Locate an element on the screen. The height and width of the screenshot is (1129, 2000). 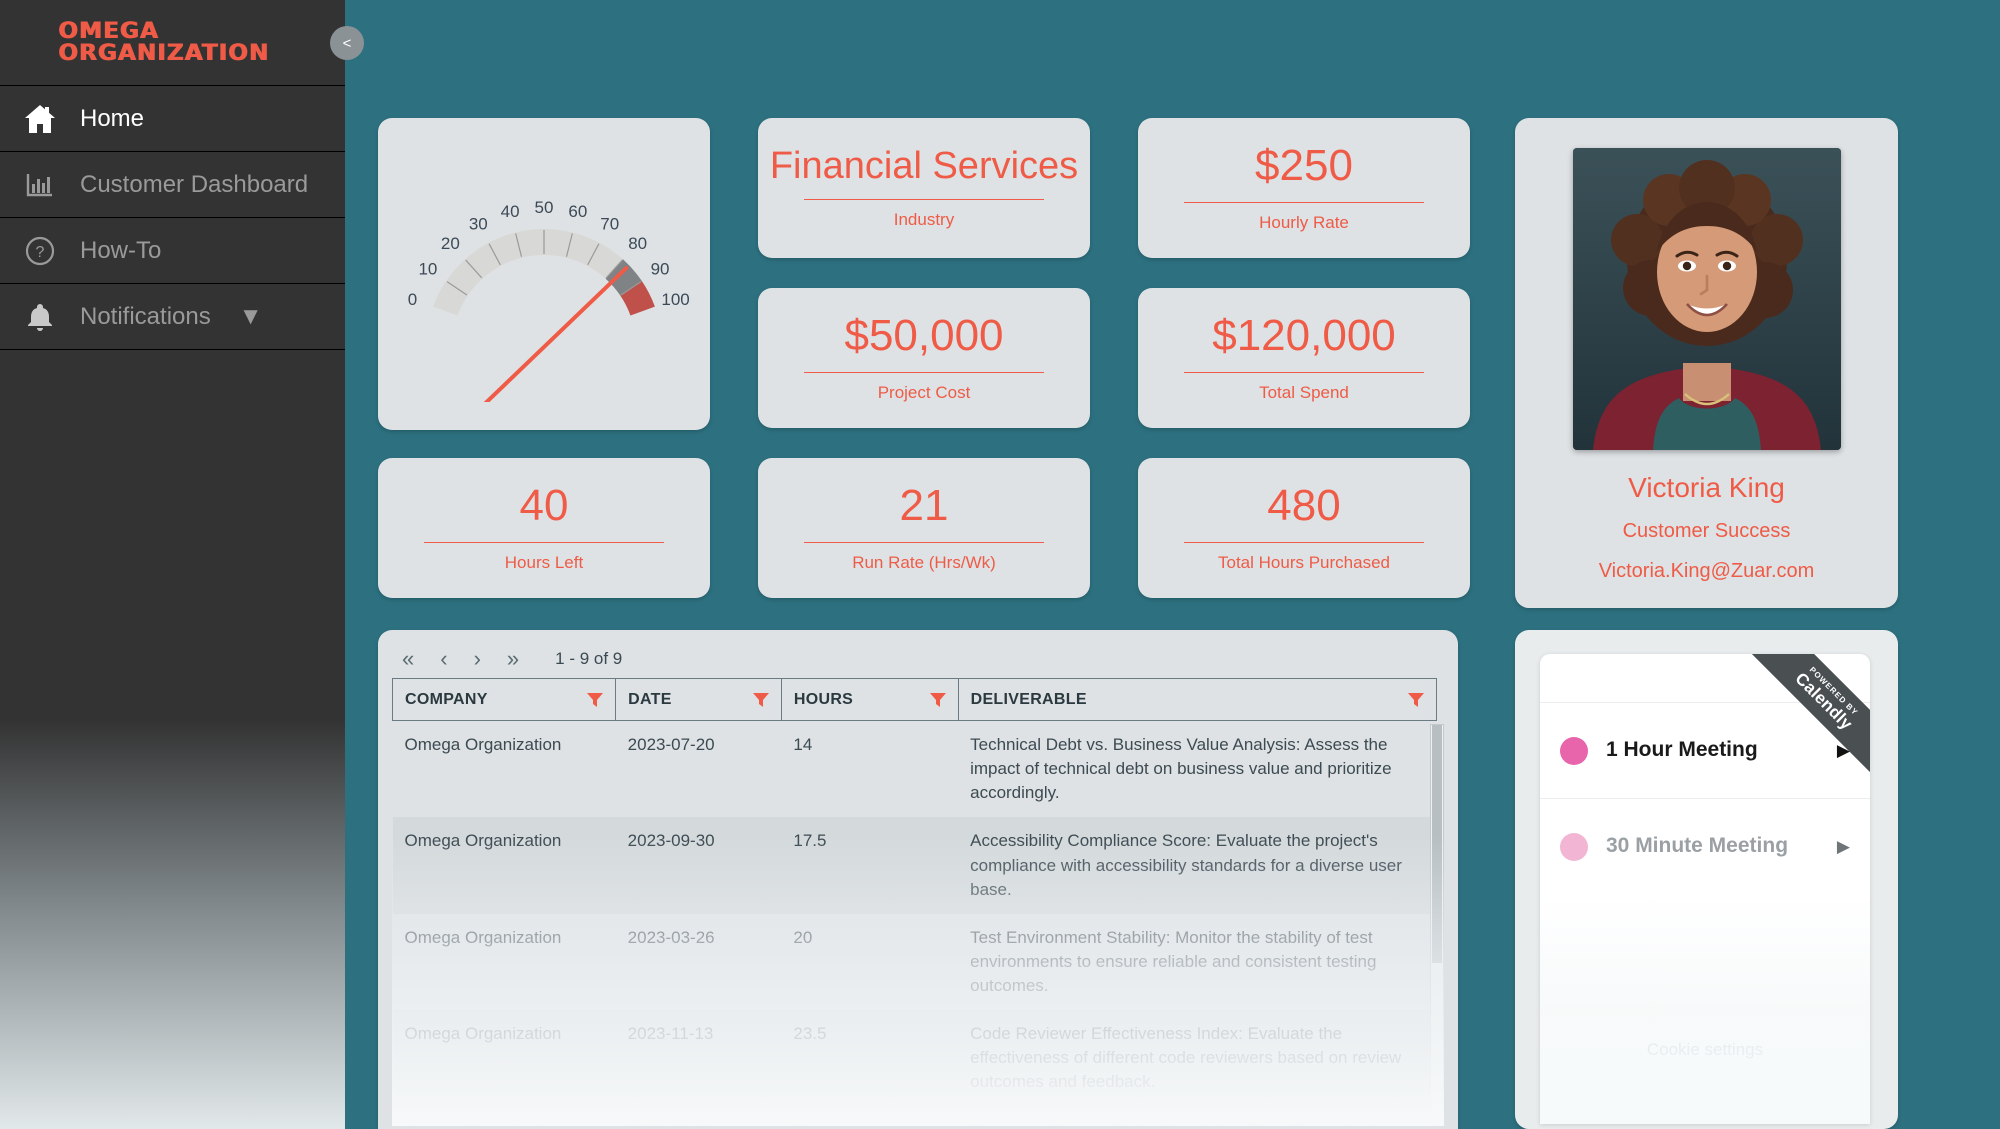
chevron-down-icon: ▼ is located at coordinates (251, 317).